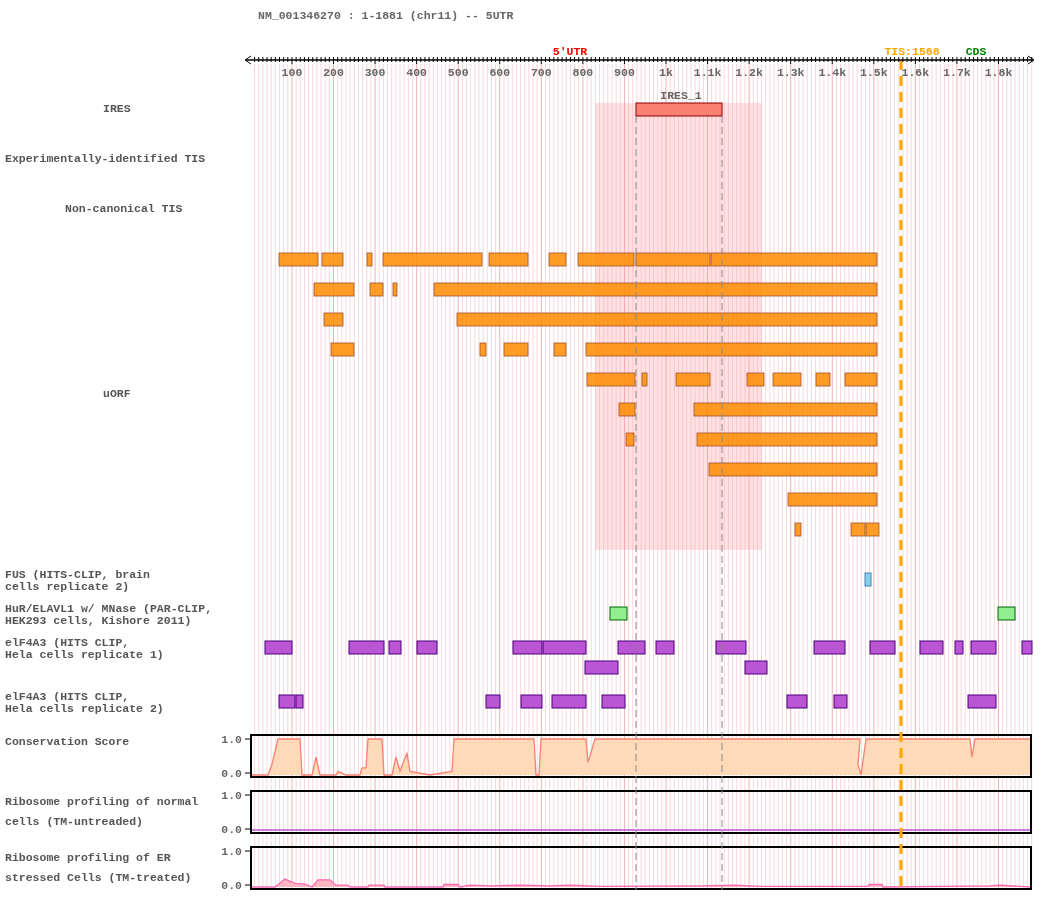 The height and width of the screenshot is (900, 1050). I want to click on track-label: FUS (HITS-CLIP, brain cells replicate 2), so click(77, 581).